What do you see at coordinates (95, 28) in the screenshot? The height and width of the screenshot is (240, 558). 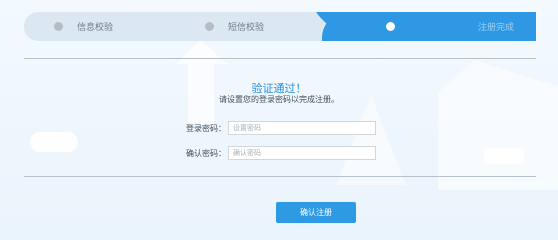 I see `step-label: 信息校验` at bounding box center [95, 28].